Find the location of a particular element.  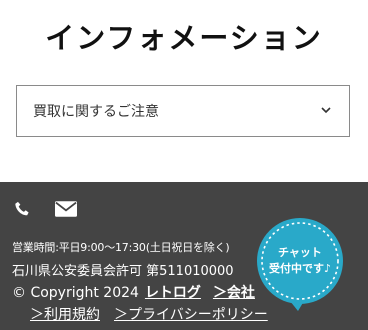

dropdown-label: 買取に関するご注意 is located at coordinates (96, 112).